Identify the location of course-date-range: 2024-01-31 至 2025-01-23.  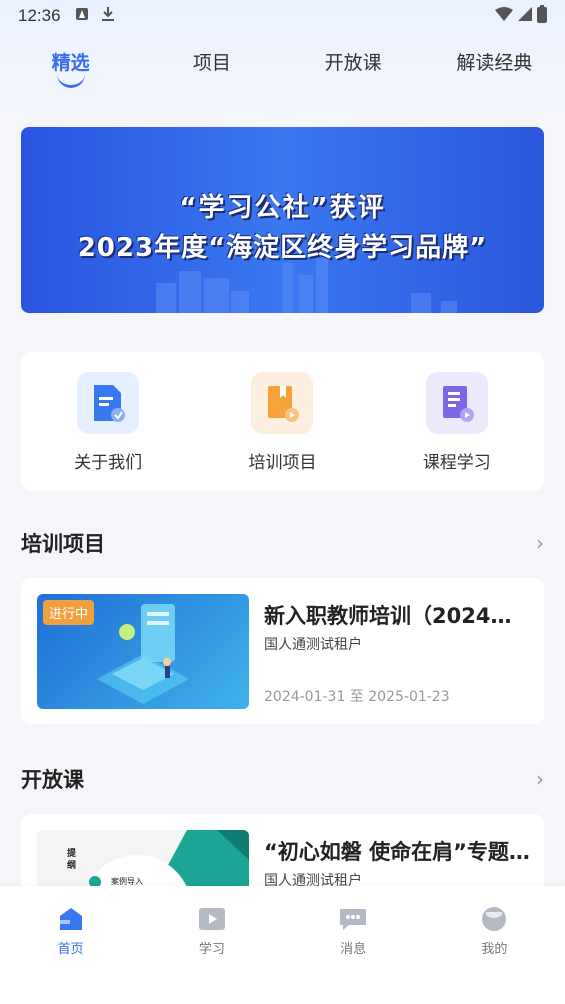
(357, 697).